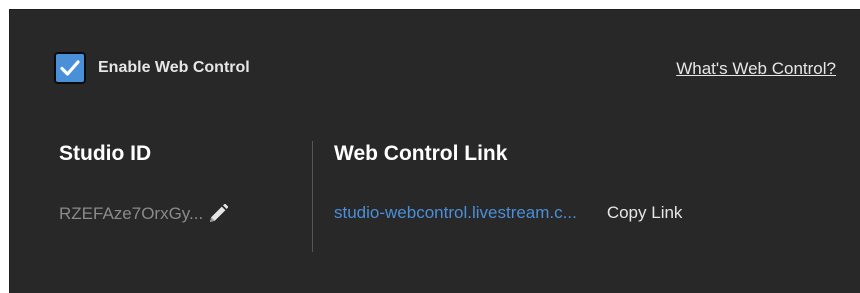 Image resolution: width=860 pixels, height=293 pixels. What do you see at coordinates (312, 196) in the screenshot?
I see `column-divider` at bounding box center [312, 196].